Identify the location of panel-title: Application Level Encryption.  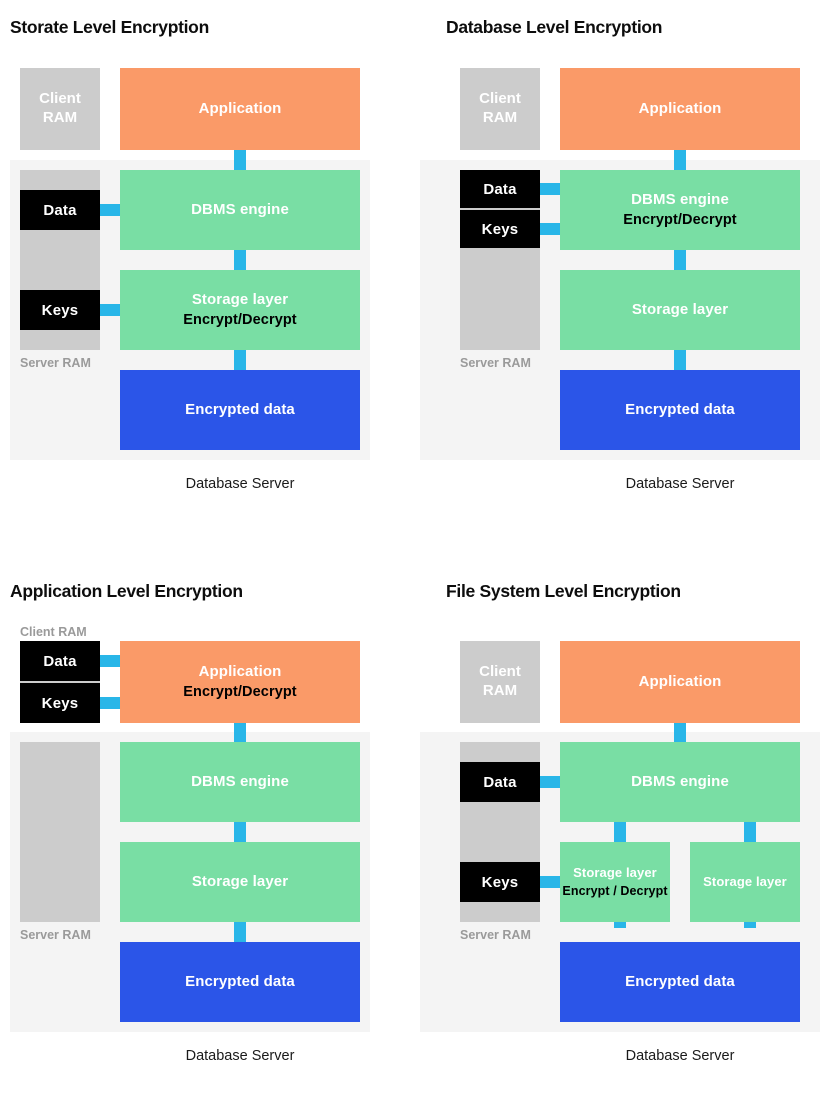
(126, 591).